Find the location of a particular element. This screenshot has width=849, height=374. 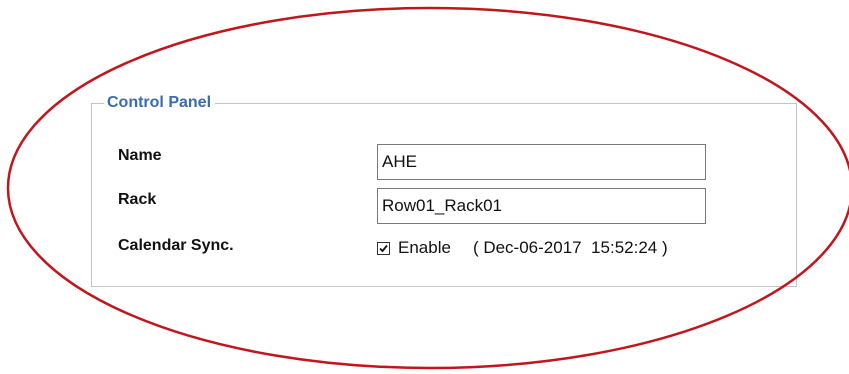

calendar-sync-row: Enable ( Dec-06-2017 15:52:24 ) is located at coordinates (522, 248).